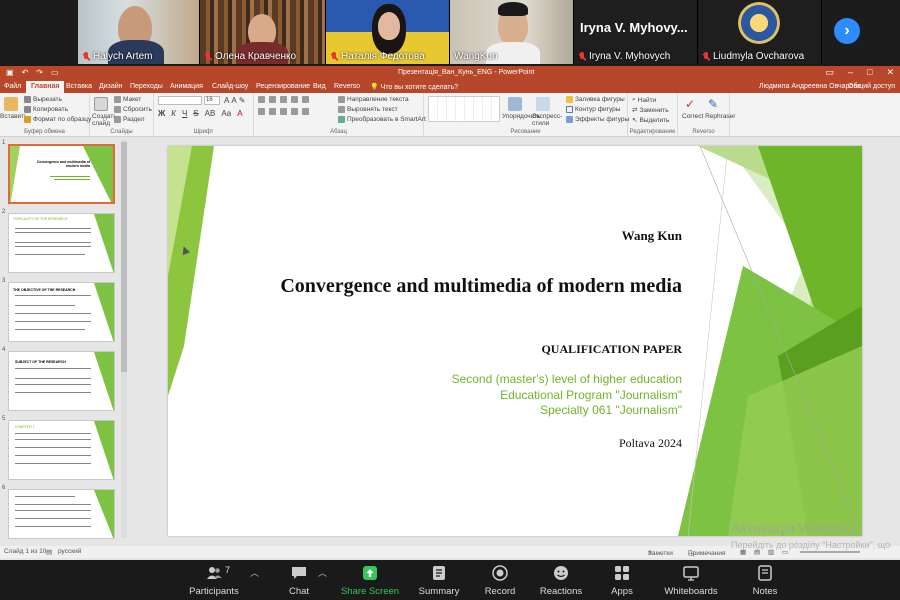 This screenshot has width=900, height=600. Describe the element at coordinates (829, 72) in the screenshot. I see `ribbon-options-icon: ▭` at that location.